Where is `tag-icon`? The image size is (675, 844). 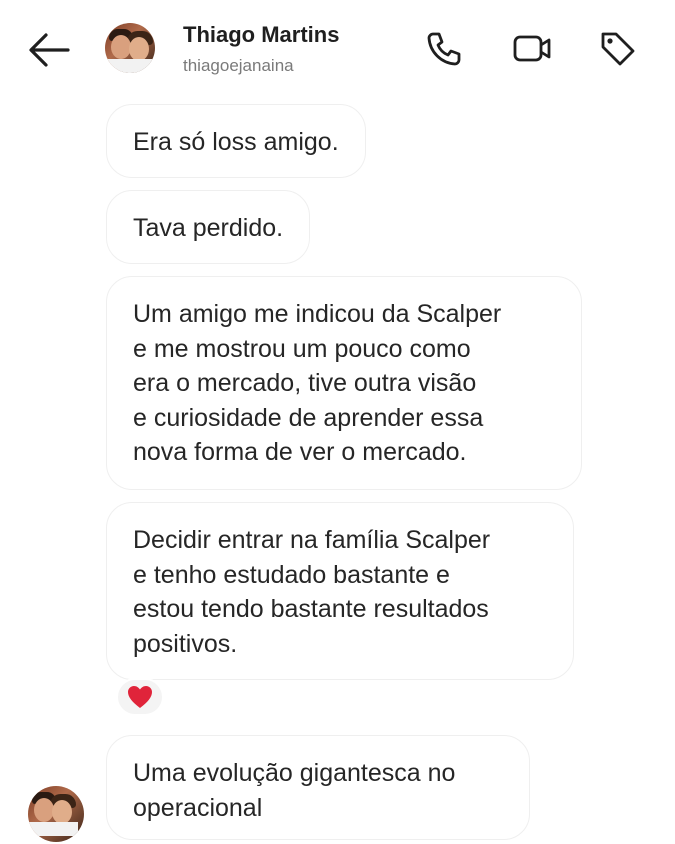 tag-icon is located at coordinates (618, 49).